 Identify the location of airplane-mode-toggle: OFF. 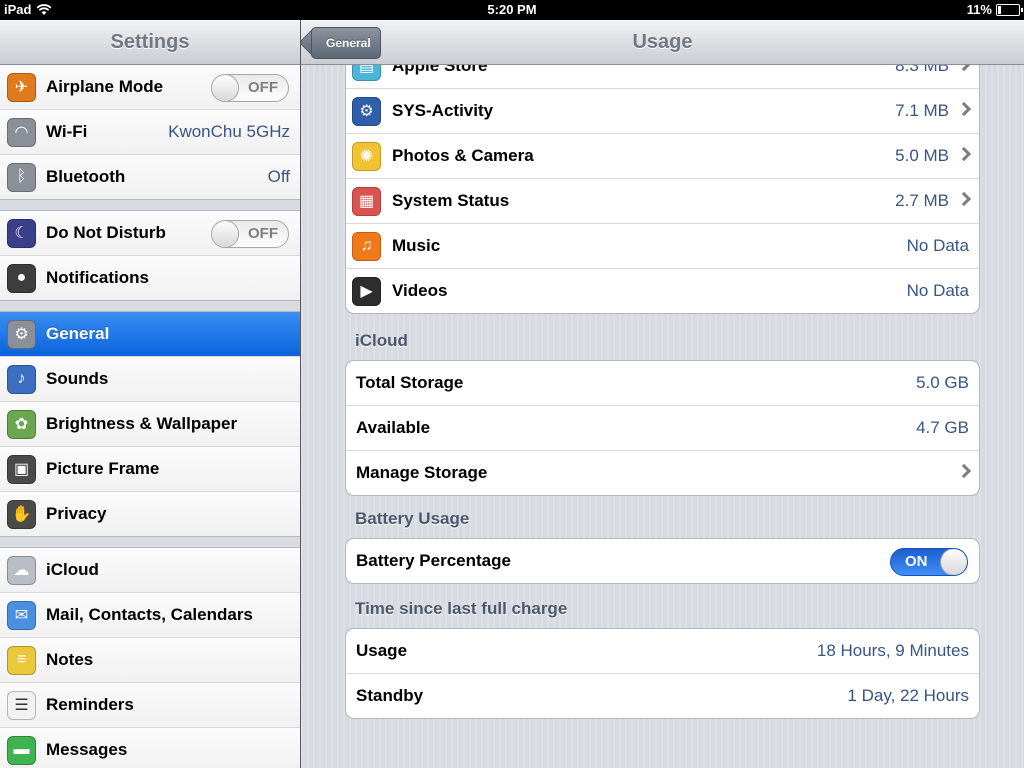
(250, 88).